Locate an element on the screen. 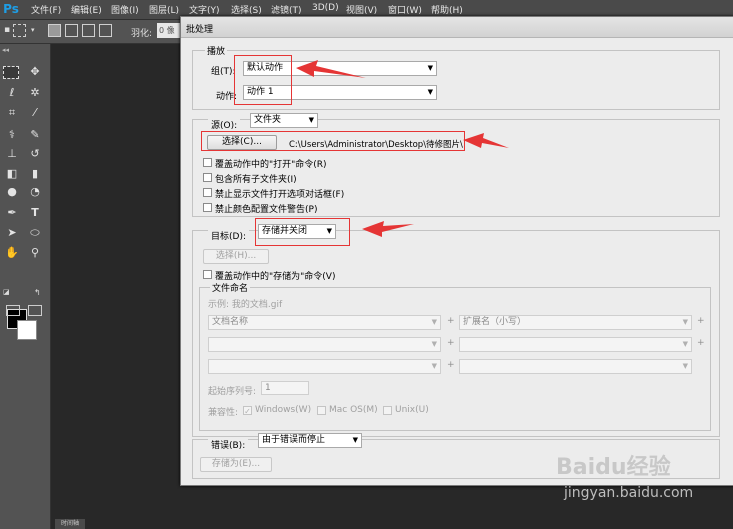 The image size is (733, 529). baidu-jingyan-watermark: Baidu经验 jingyan.baidu.com is located at coordinates (644, 479).